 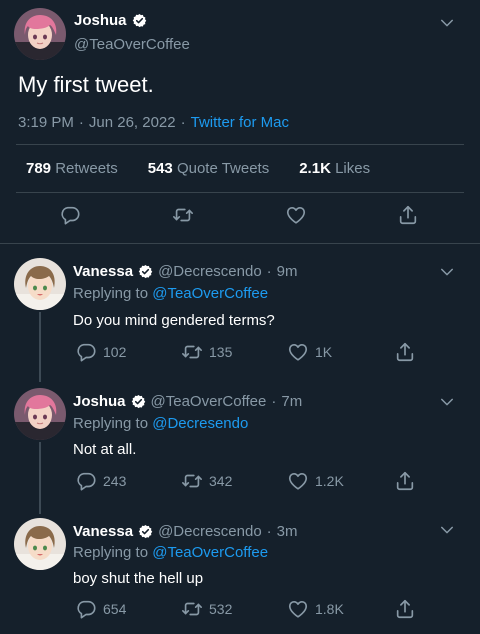 What do you see at coordinates (221, 481) in the screenshot?
I see `retweet-count: 342` at bounding box center [221, 481].